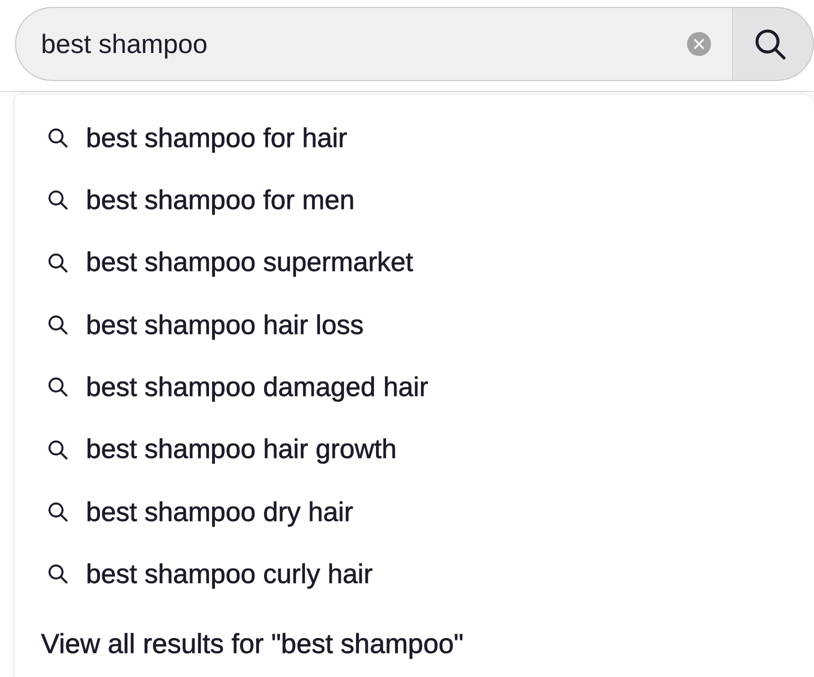  Describe the element at coordinates (414, 574) in the screenshot. I see `suggestion-item: best shampoo curly hair` at that location.